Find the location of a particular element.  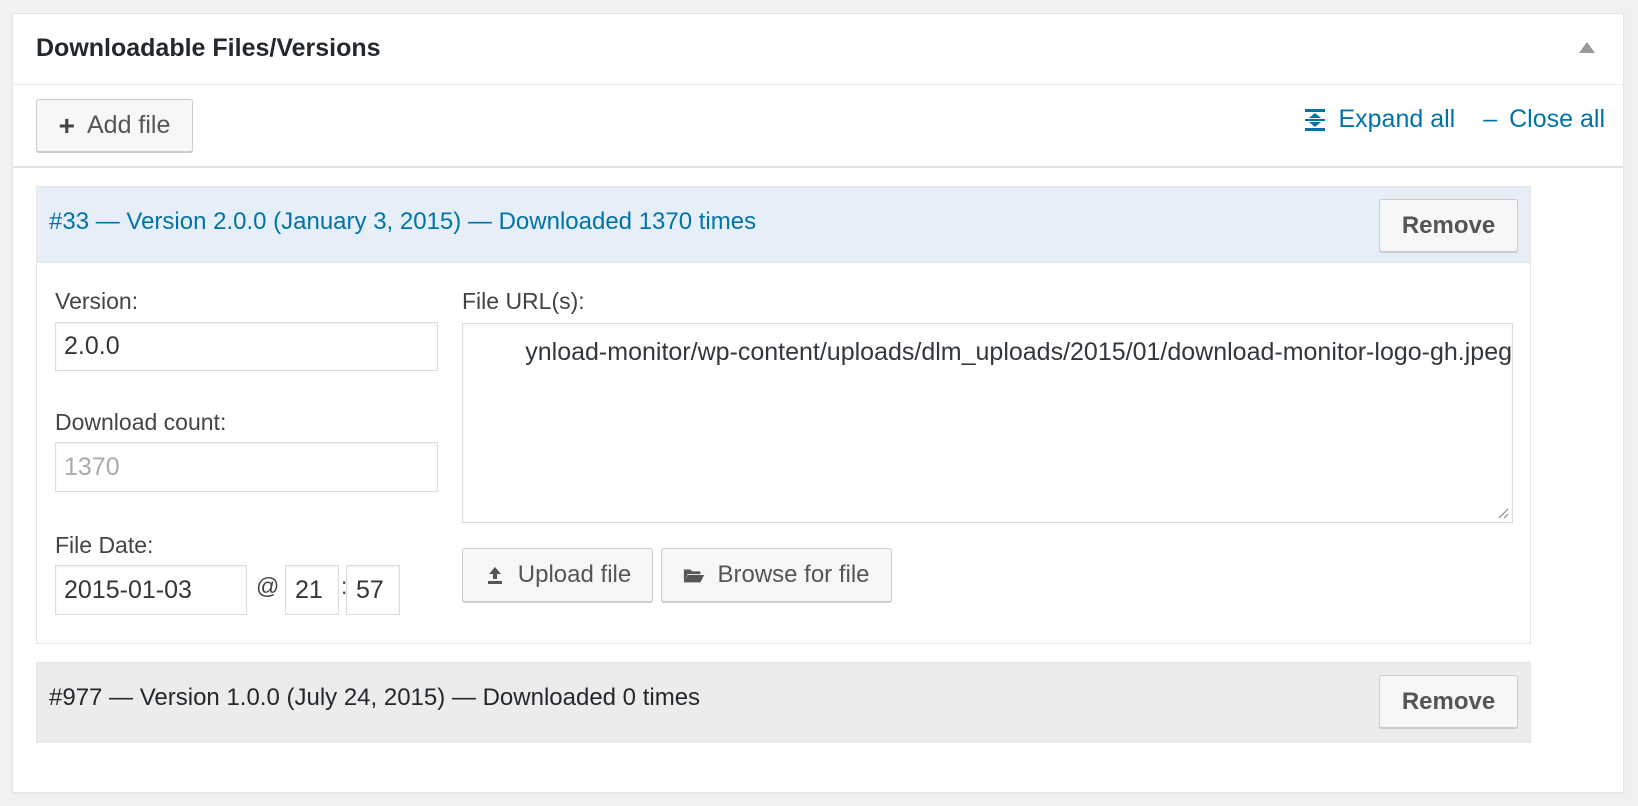

add-file-button: + Add file is located at coordinates (114, 125).